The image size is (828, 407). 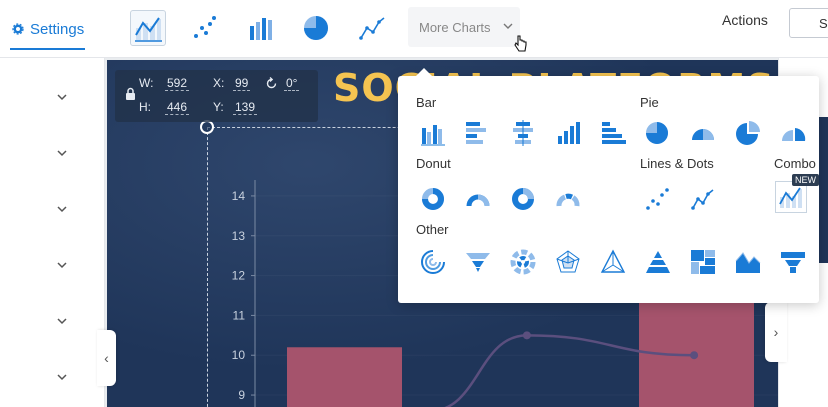 I want to click on line-dots-option, so click(x=703, y=199).